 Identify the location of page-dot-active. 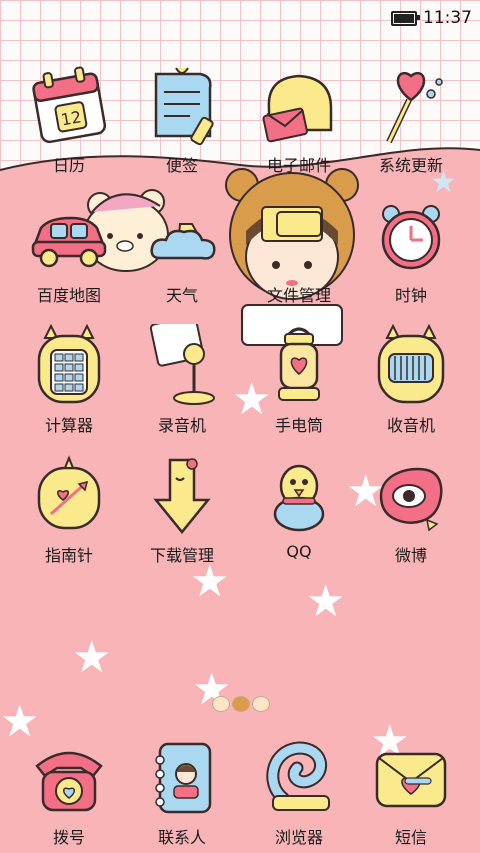
(241, 704).